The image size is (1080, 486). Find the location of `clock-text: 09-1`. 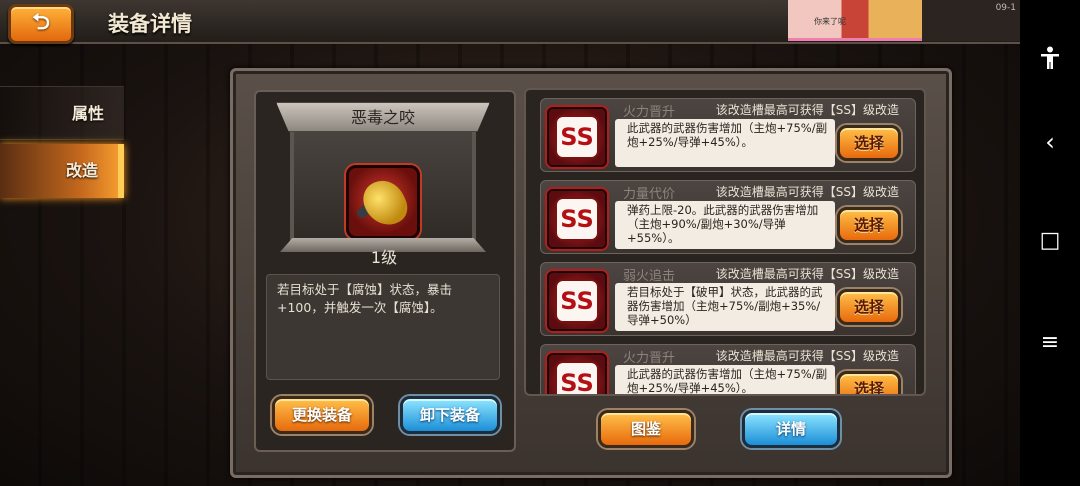

clock-text: 09-1 is located at coordinates (1005, 8).